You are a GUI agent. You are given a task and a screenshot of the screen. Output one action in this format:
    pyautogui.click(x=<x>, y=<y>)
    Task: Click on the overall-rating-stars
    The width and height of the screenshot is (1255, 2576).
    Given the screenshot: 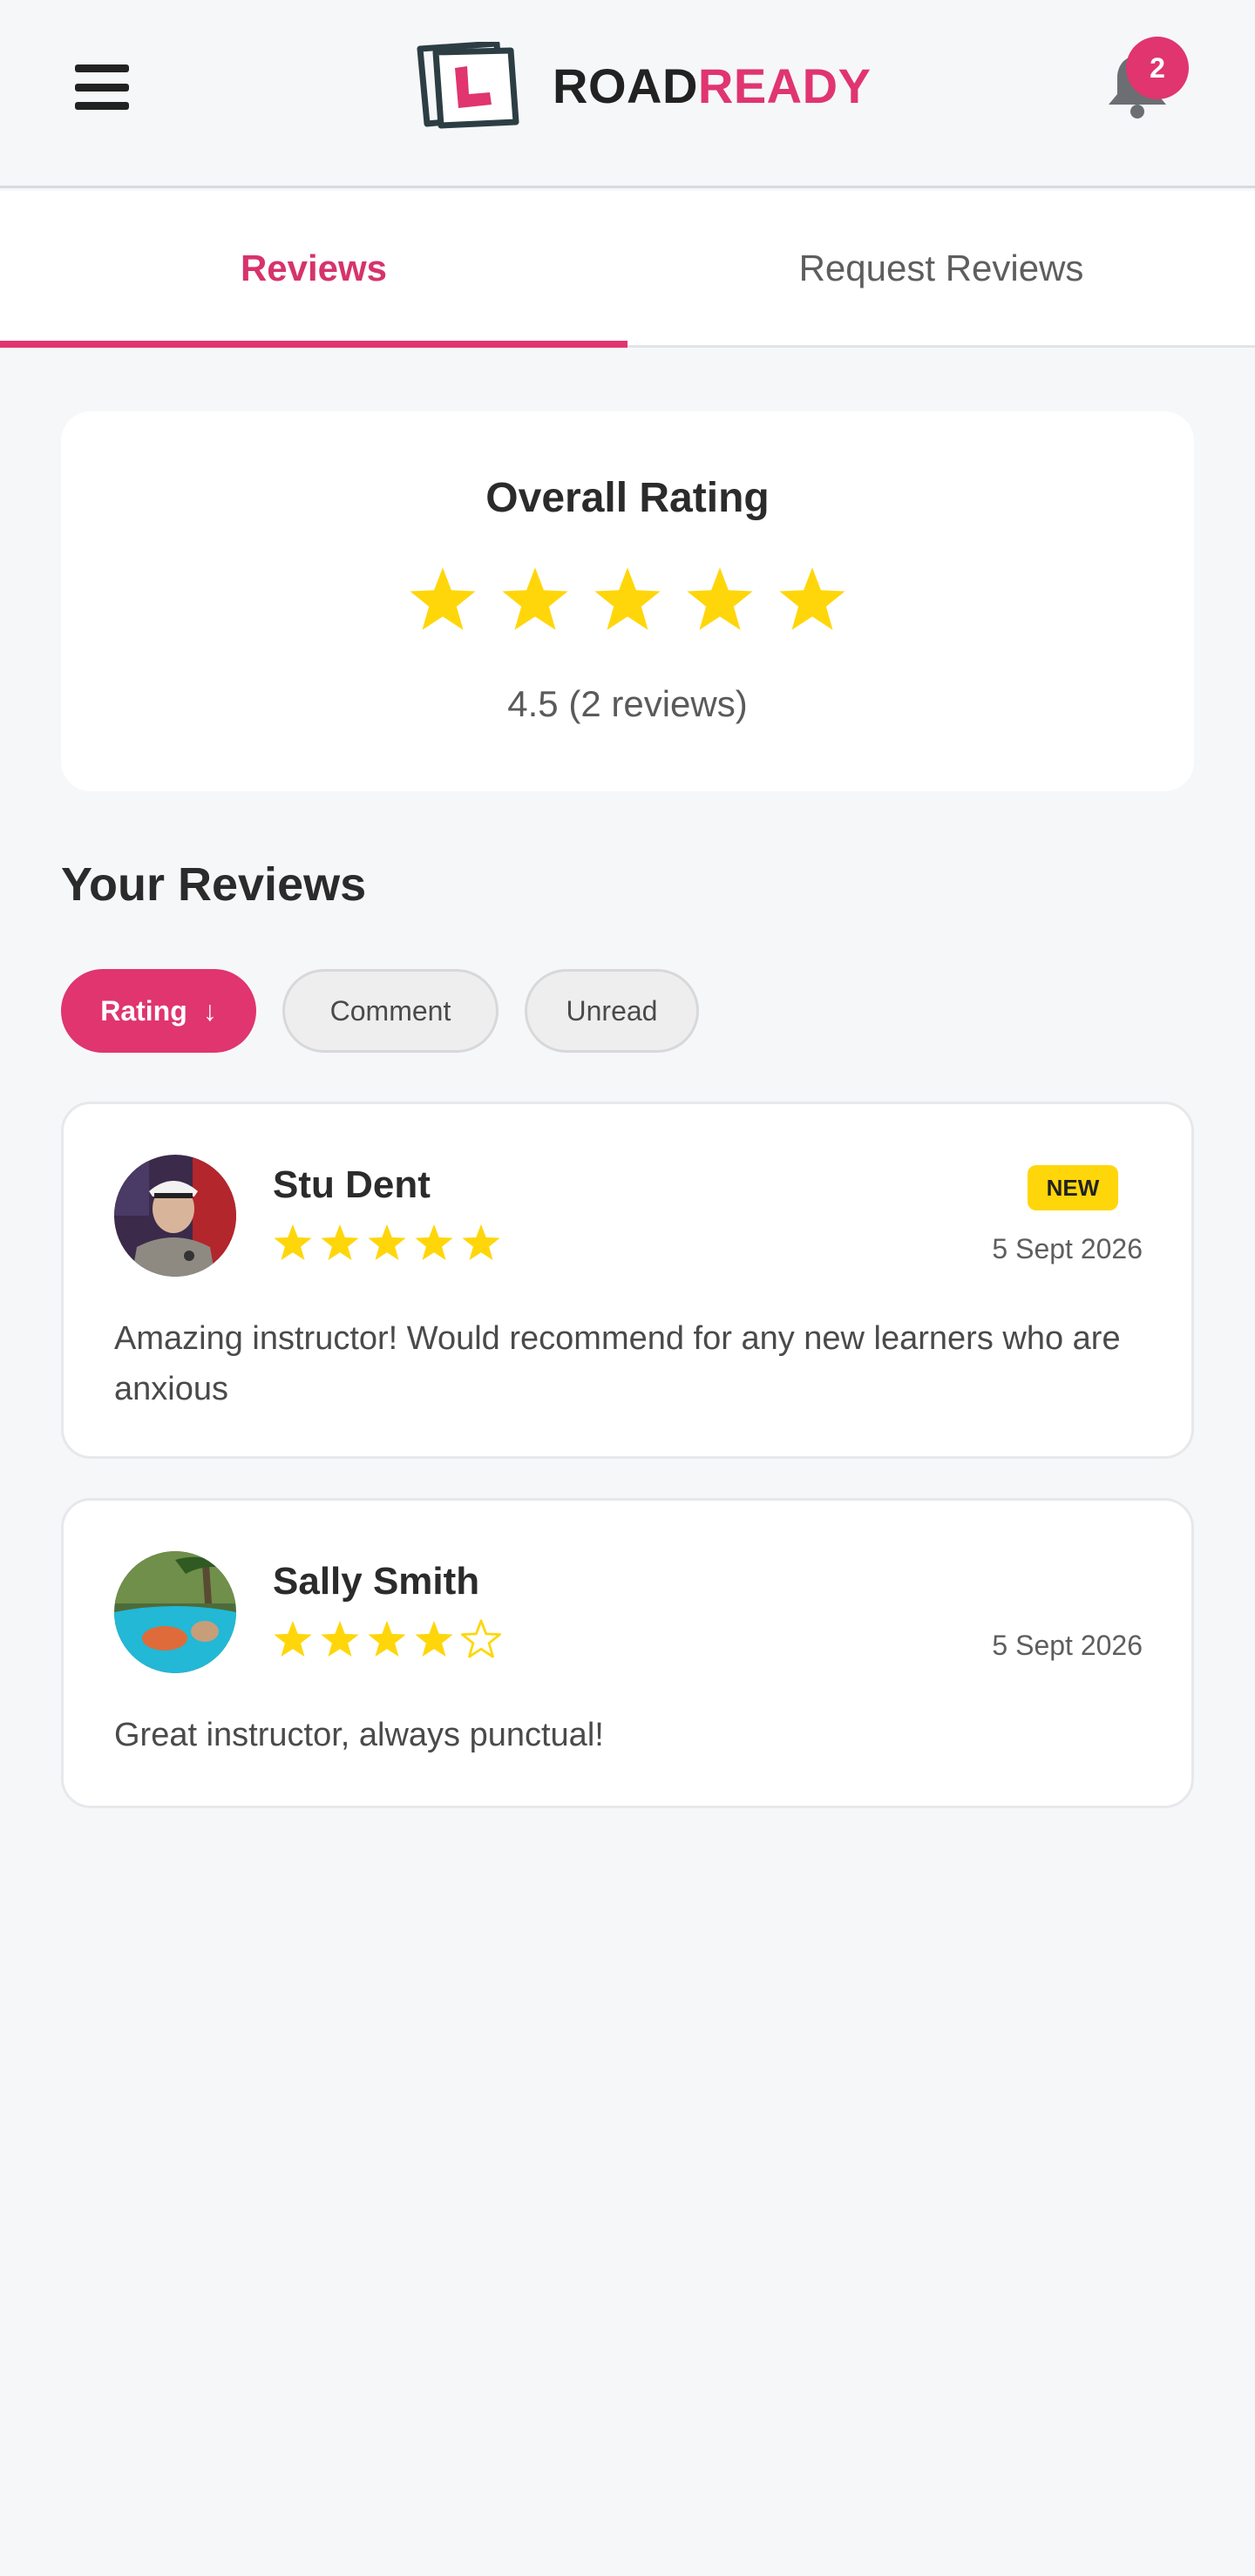 What is the action you would take?
    pyautogui.click(x=628, y=599)
    